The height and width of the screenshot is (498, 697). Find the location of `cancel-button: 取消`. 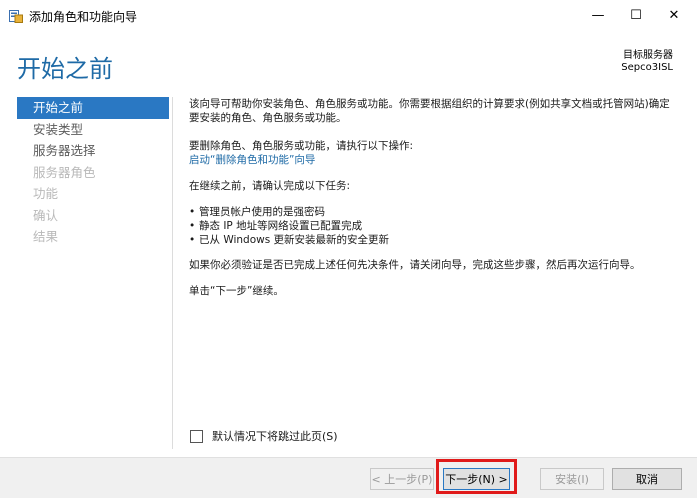

cancel-button: 取消 is located at coordinates (647, 479).